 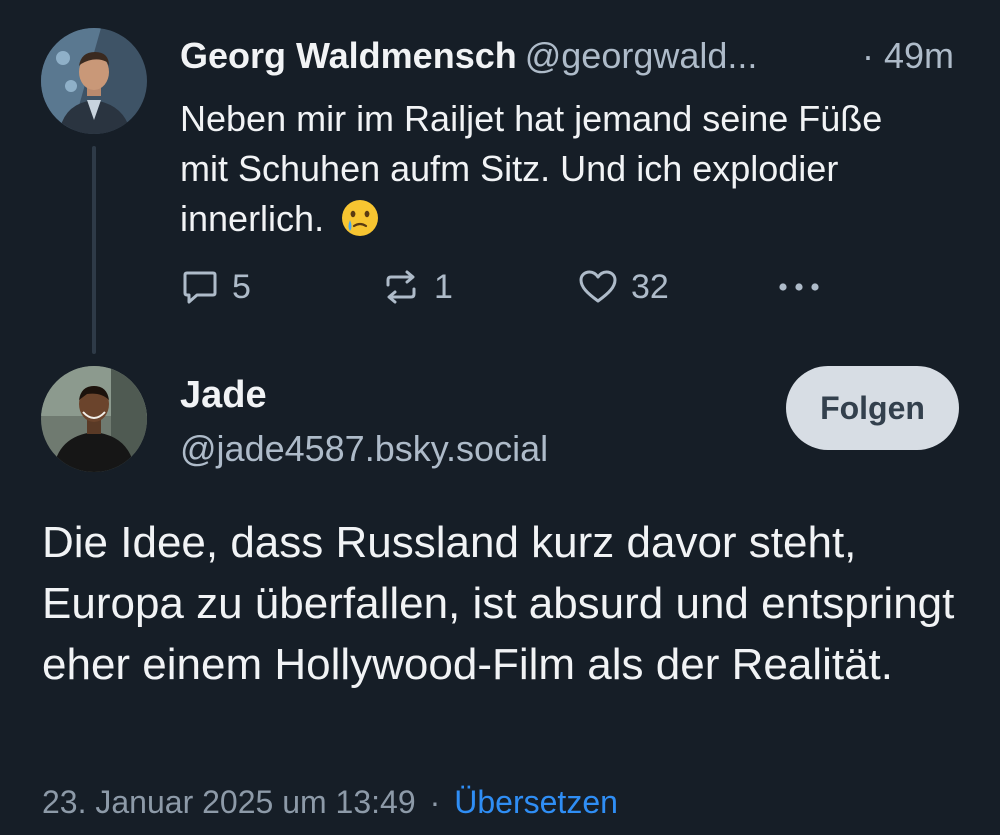 I want to click on post-timestamp: 23. Januar 2025 um 13:49, so click(x=229, y=802).